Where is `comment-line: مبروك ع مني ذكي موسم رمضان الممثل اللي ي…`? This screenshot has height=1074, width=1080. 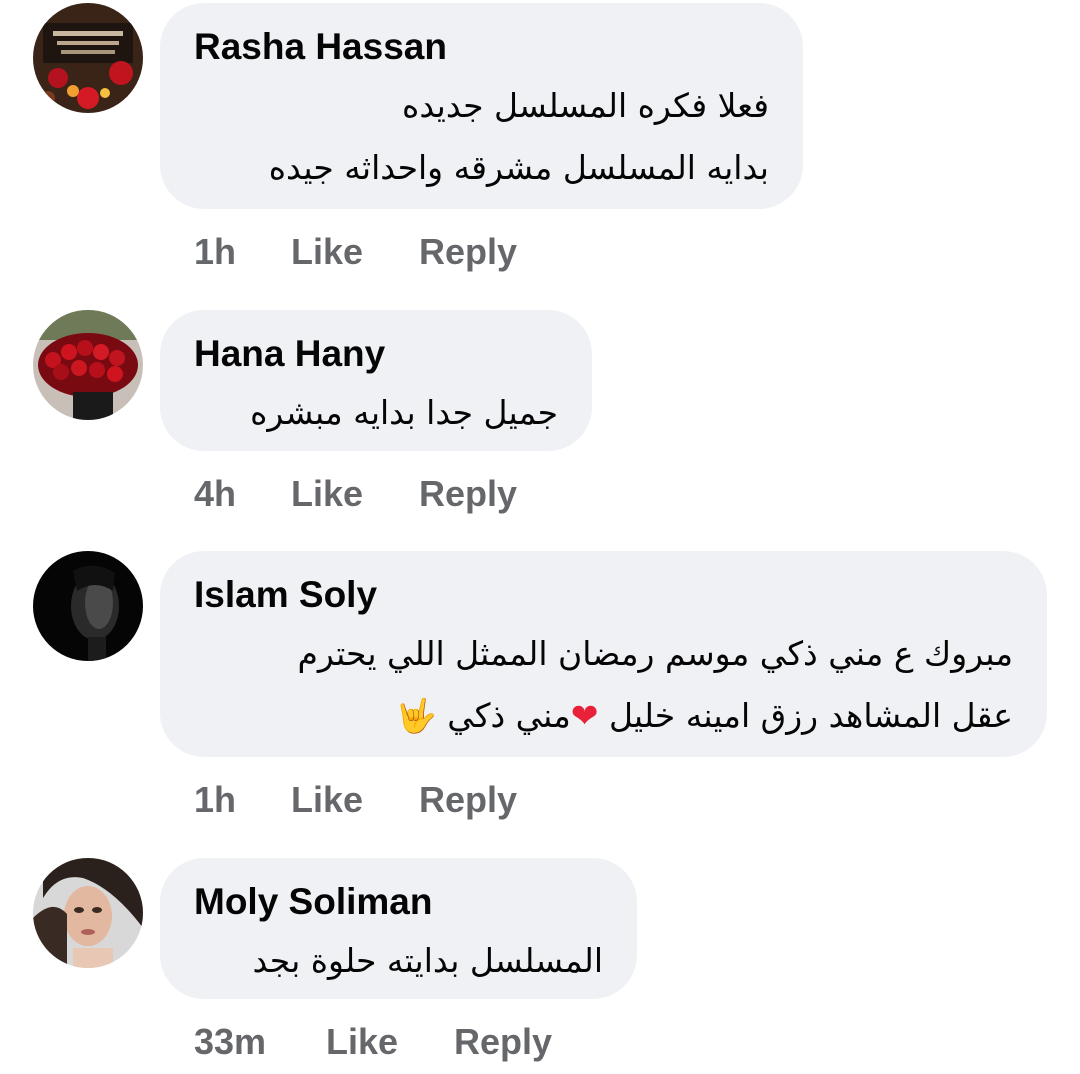
comment-line: مبروك ع مني ذكي موسم رمضان الممثل اللي ي… is located at coordinates (655, 653).